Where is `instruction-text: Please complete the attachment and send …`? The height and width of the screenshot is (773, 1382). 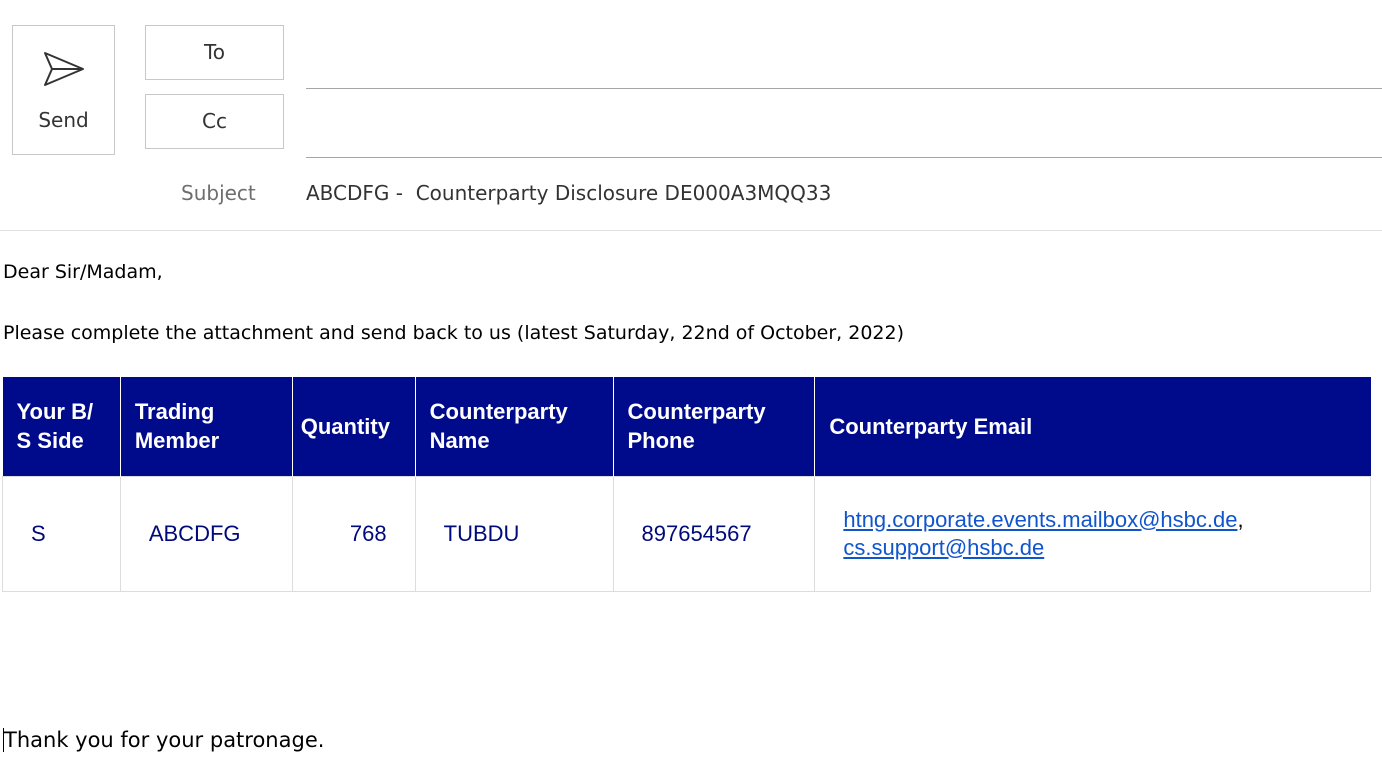
instruction-text: Please complete the attachment and send … is located at coordinates (454, 333).